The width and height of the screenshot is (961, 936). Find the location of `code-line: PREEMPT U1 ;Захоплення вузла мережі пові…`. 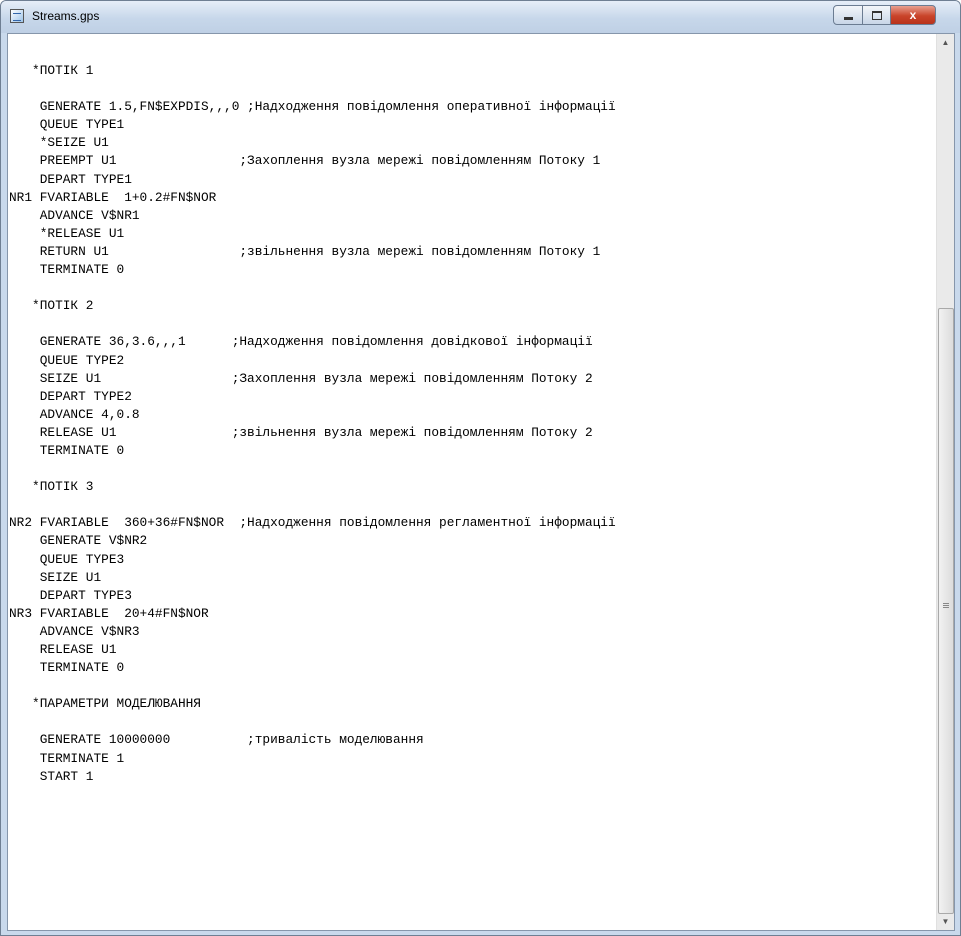

code-line: PREEMPT U1 ;Захоплення вузла мережі пові… is located at coordinates (312, 161).